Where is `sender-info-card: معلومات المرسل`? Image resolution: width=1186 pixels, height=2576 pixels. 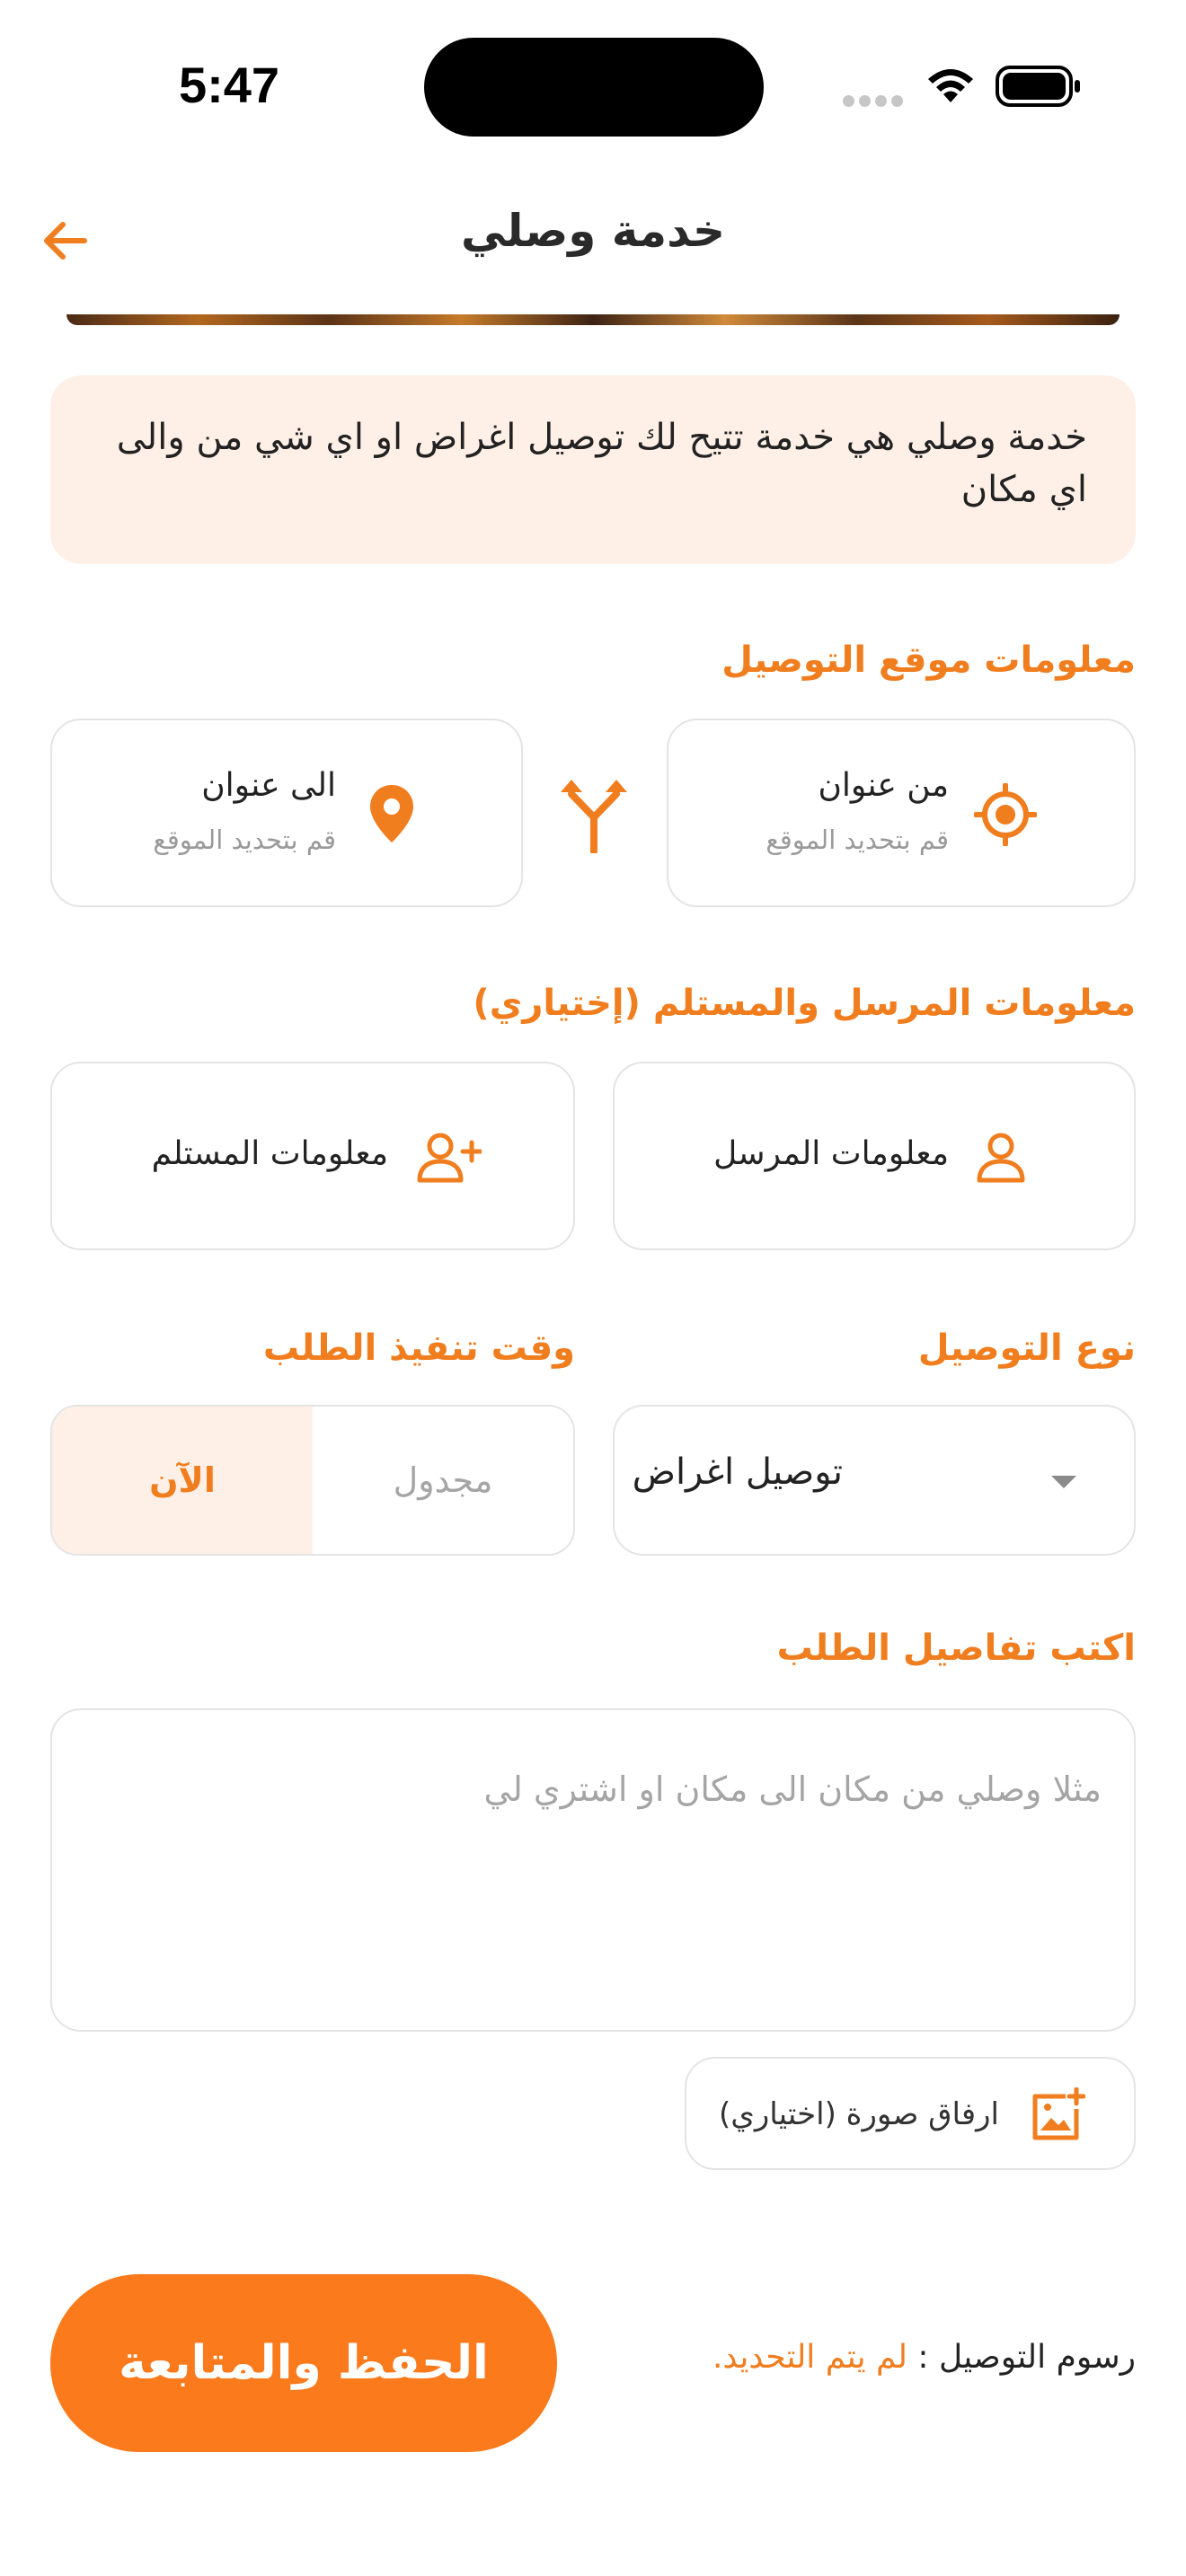 sender-info-card: معلومات المرسل is located at coordinates (874, 1156).